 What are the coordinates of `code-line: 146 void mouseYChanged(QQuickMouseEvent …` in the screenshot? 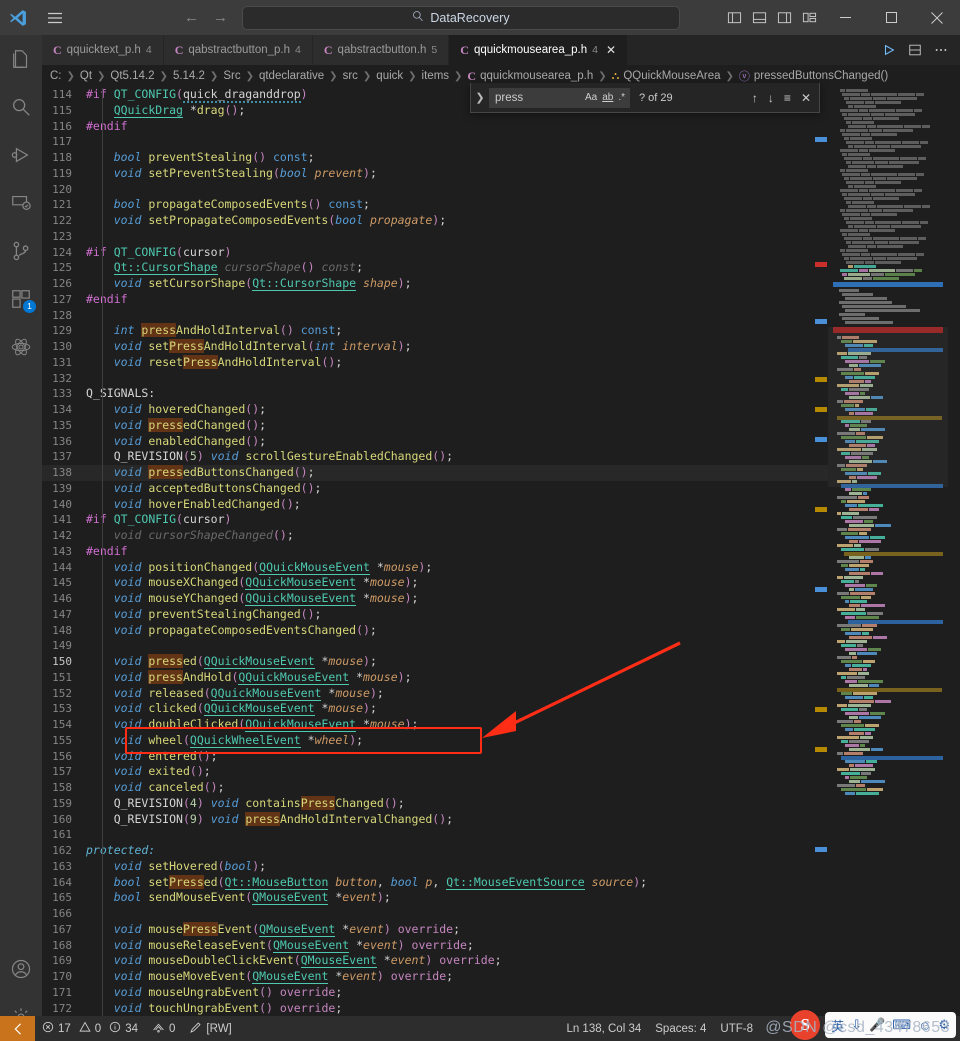 It's located at (435, 599).